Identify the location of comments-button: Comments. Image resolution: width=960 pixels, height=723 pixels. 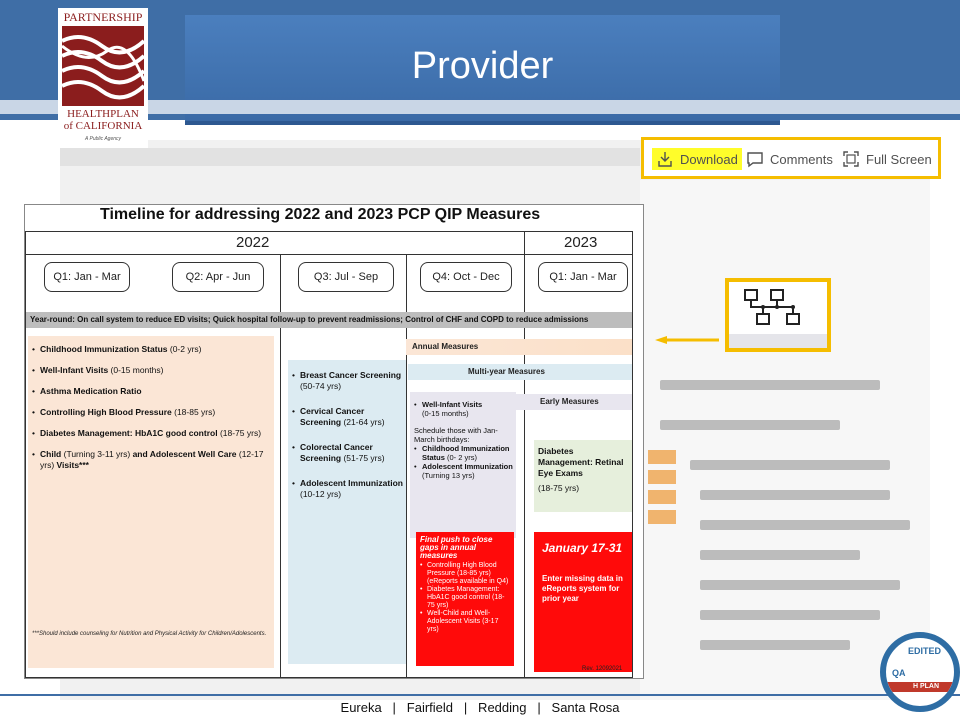
(789, 159).